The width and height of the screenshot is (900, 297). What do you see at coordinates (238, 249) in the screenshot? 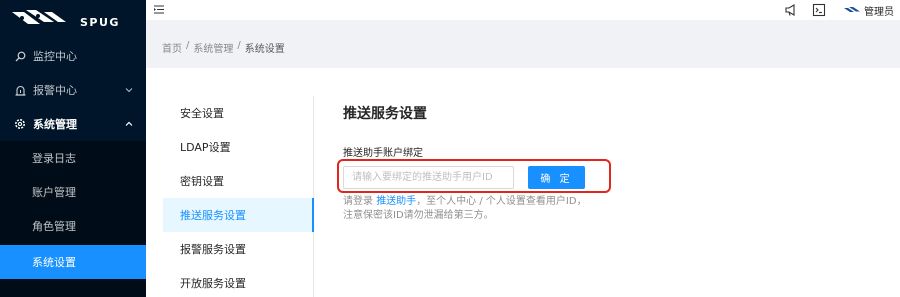
I see `settings-nav-alarm: 报警服务设置` at bounding box center [238, 249].